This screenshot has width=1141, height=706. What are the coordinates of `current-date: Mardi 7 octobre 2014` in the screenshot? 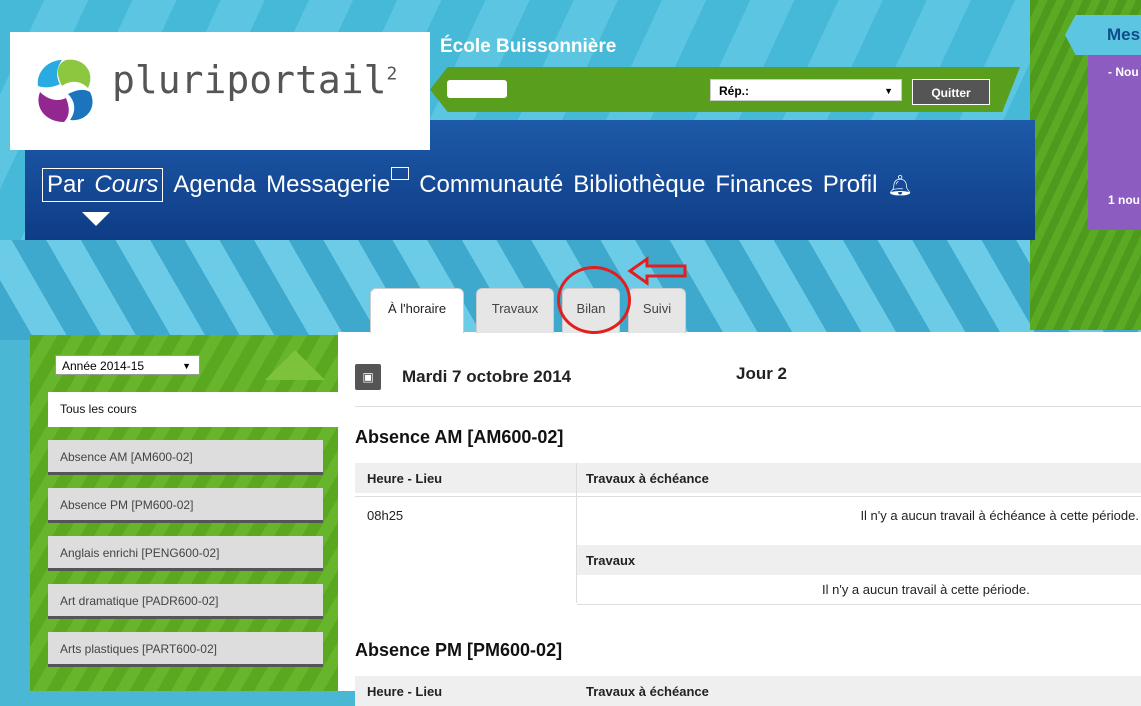 It's located at (487, 376).